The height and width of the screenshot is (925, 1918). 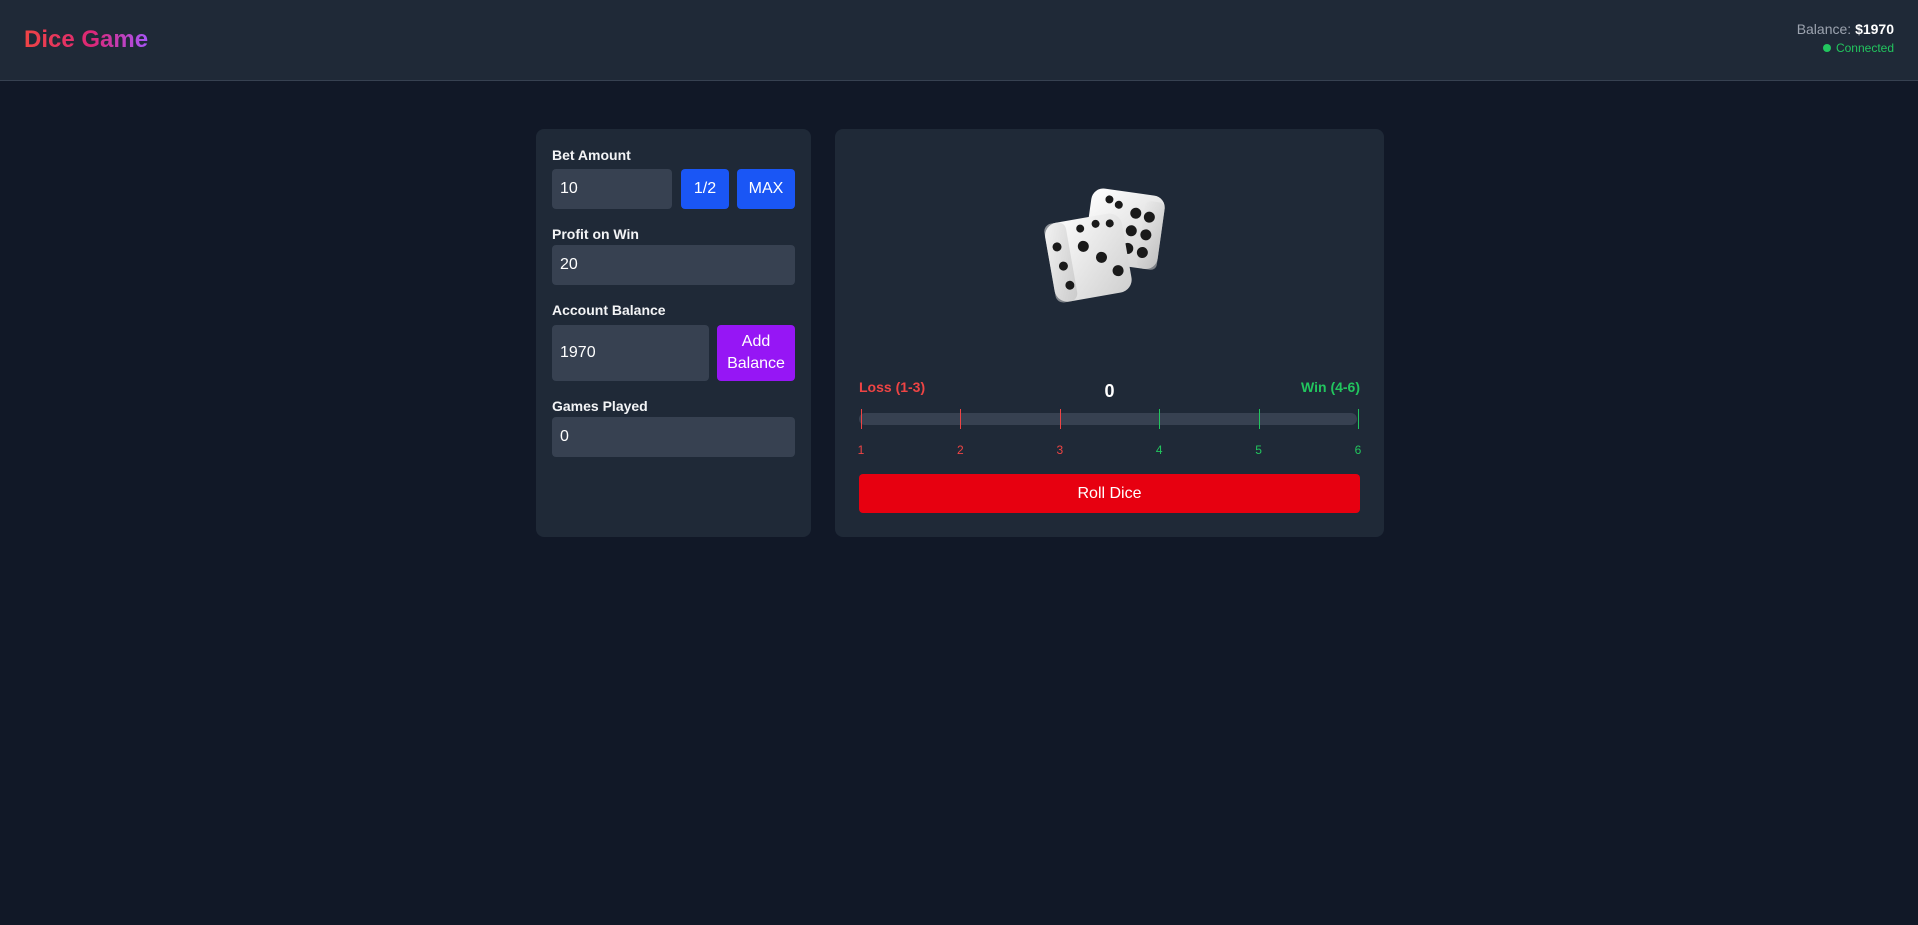 What do you see at coordinates (1109, 493) in the screenshot?
I see `roll-dice-button: Roll Dice` at bounding box center [1109, 493].